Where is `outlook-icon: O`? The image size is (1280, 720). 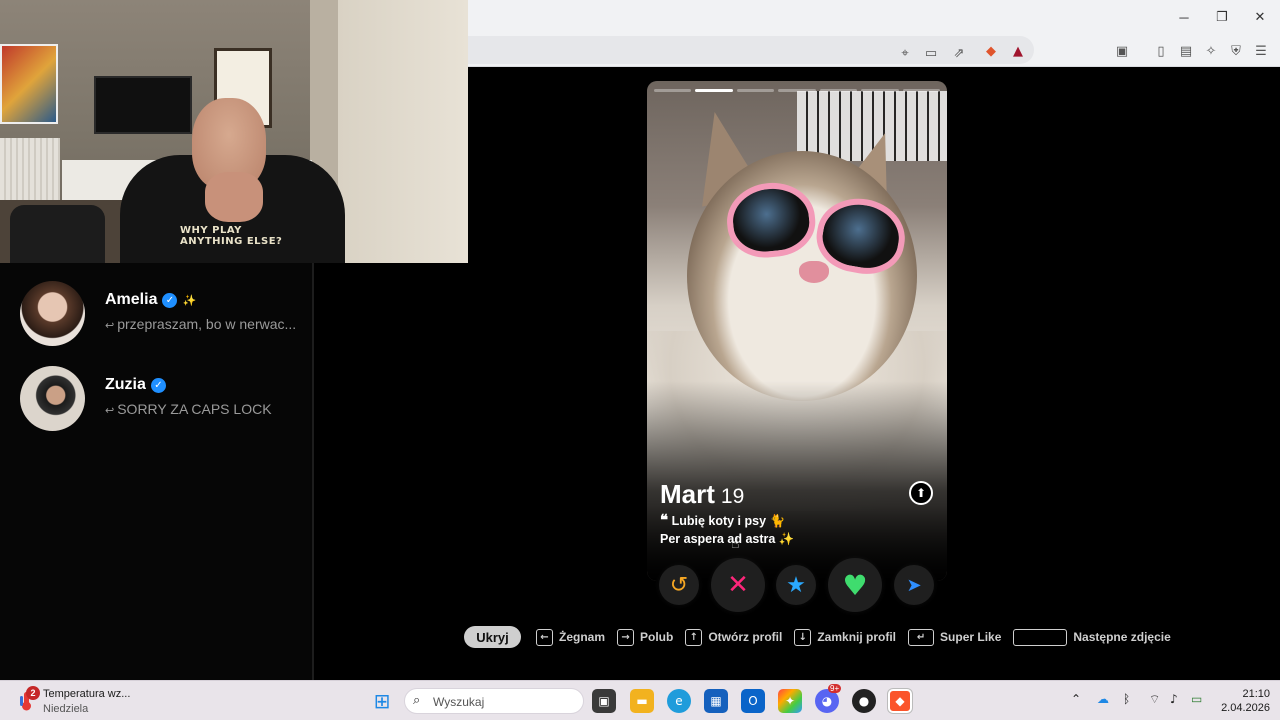
outlook-icon: O is located at coordinates (753, 701).